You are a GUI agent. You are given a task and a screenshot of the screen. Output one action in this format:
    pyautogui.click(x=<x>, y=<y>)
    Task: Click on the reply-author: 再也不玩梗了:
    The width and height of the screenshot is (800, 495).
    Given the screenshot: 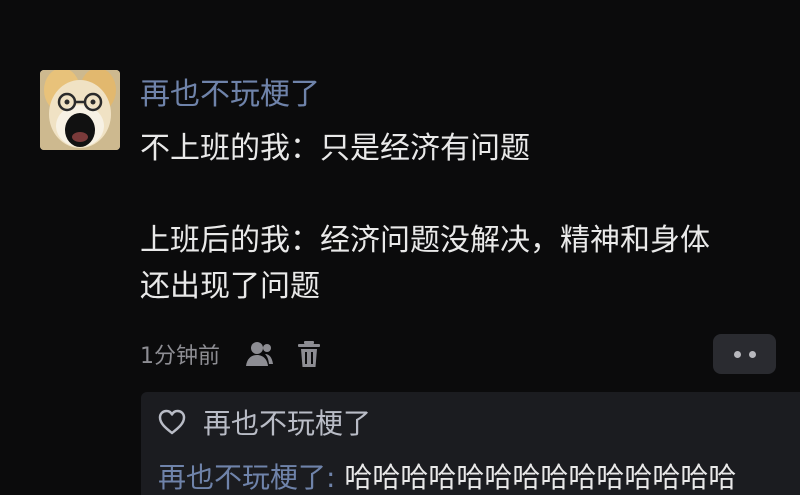 What is the action you would take?
    pyautogui.click(x=246, y=477)
    